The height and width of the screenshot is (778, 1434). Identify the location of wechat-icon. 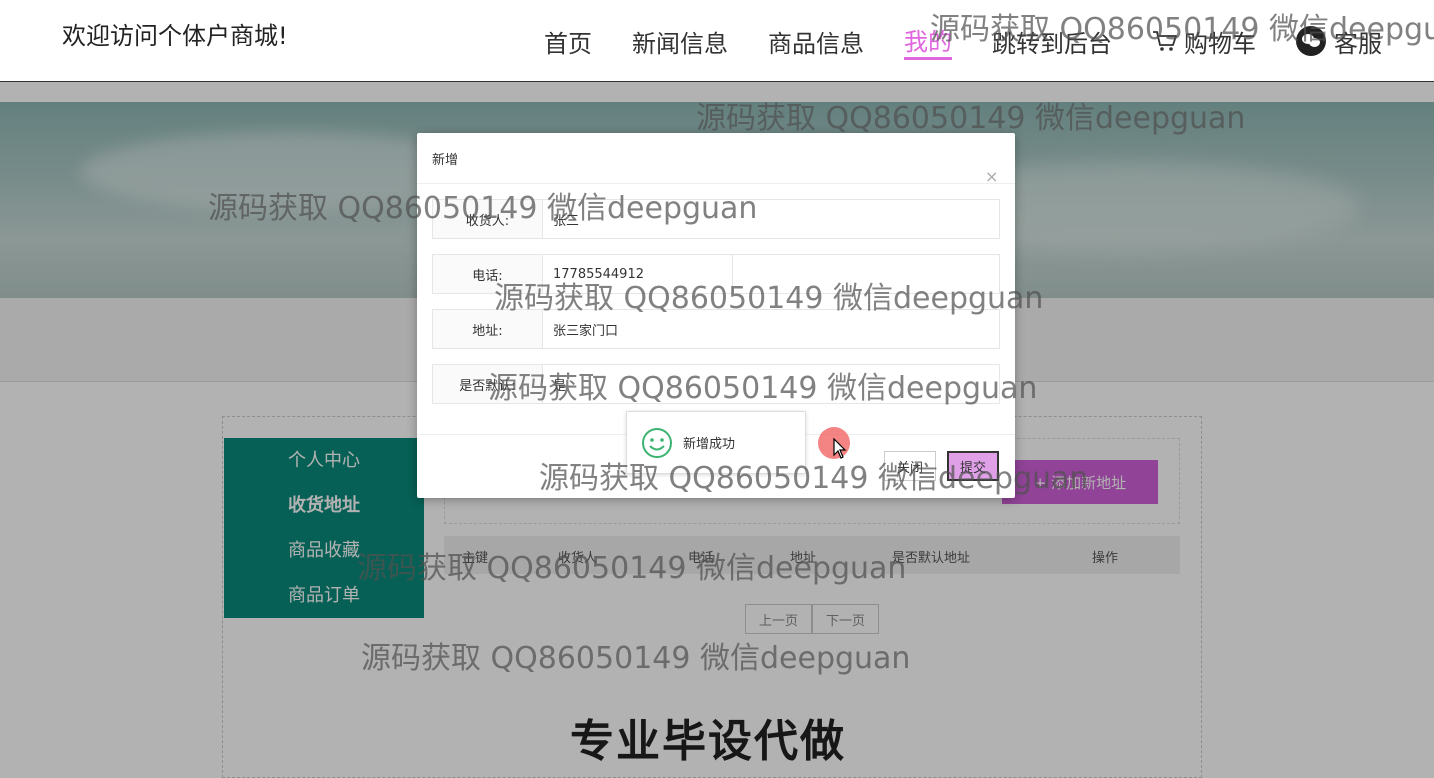
(1311, 41).